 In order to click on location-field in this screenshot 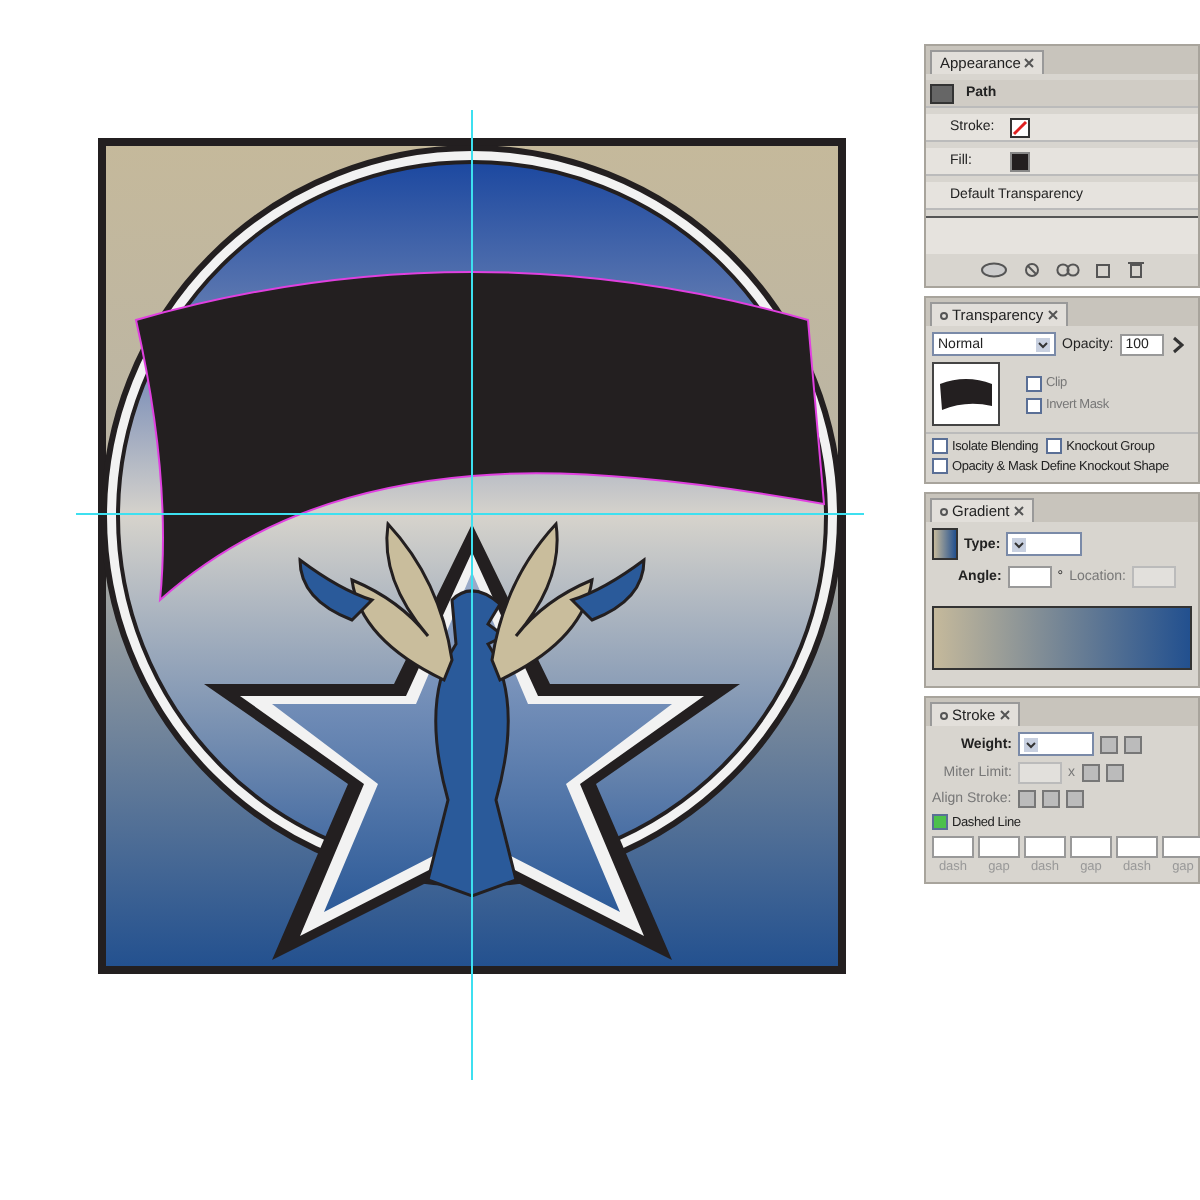, I will do `click(1154, 577)`.